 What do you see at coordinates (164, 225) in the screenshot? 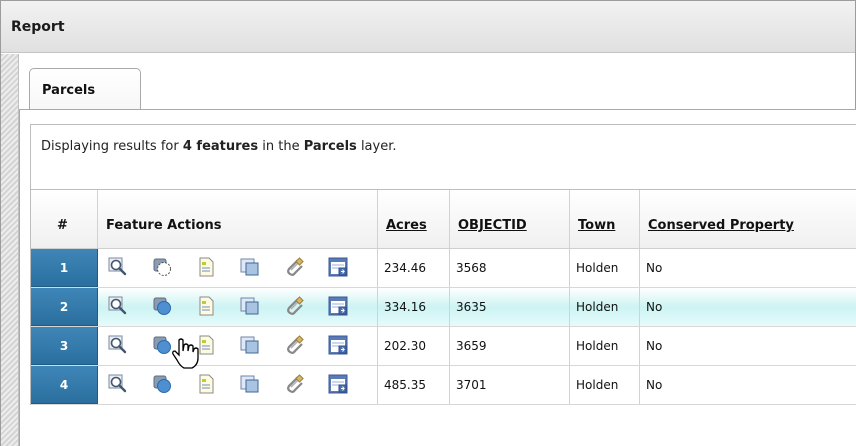
I see `header-feature-actions-label: Feature Actions` at bounding box center [164, 225].